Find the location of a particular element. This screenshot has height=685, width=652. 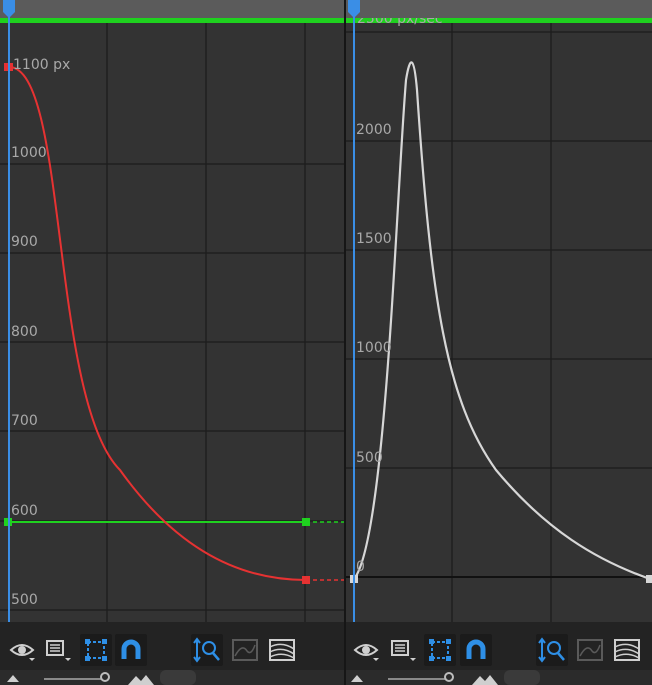

top-label-clip: 2500 px/sec is located at coordinates (499, 25).